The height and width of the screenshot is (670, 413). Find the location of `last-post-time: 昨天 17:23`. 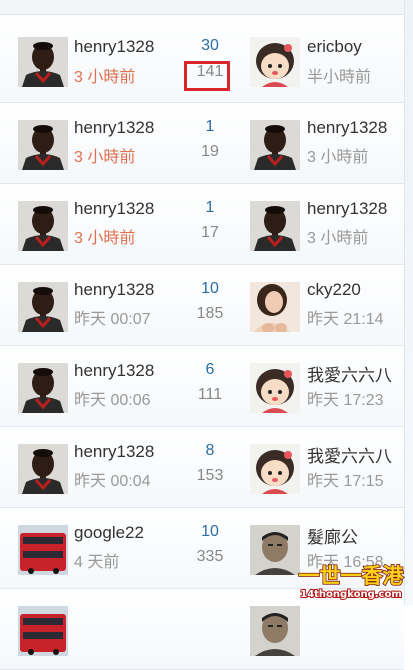

last-post-time: 昨天 17:23 is located at coordinates (345, 400).